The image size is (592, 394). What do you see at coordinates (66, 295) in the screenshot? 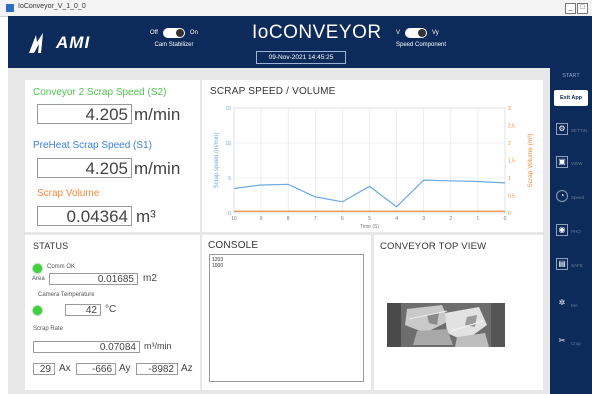
I see `camera-temperature-label: Camera Temperature` at bounding box center [66, 295].